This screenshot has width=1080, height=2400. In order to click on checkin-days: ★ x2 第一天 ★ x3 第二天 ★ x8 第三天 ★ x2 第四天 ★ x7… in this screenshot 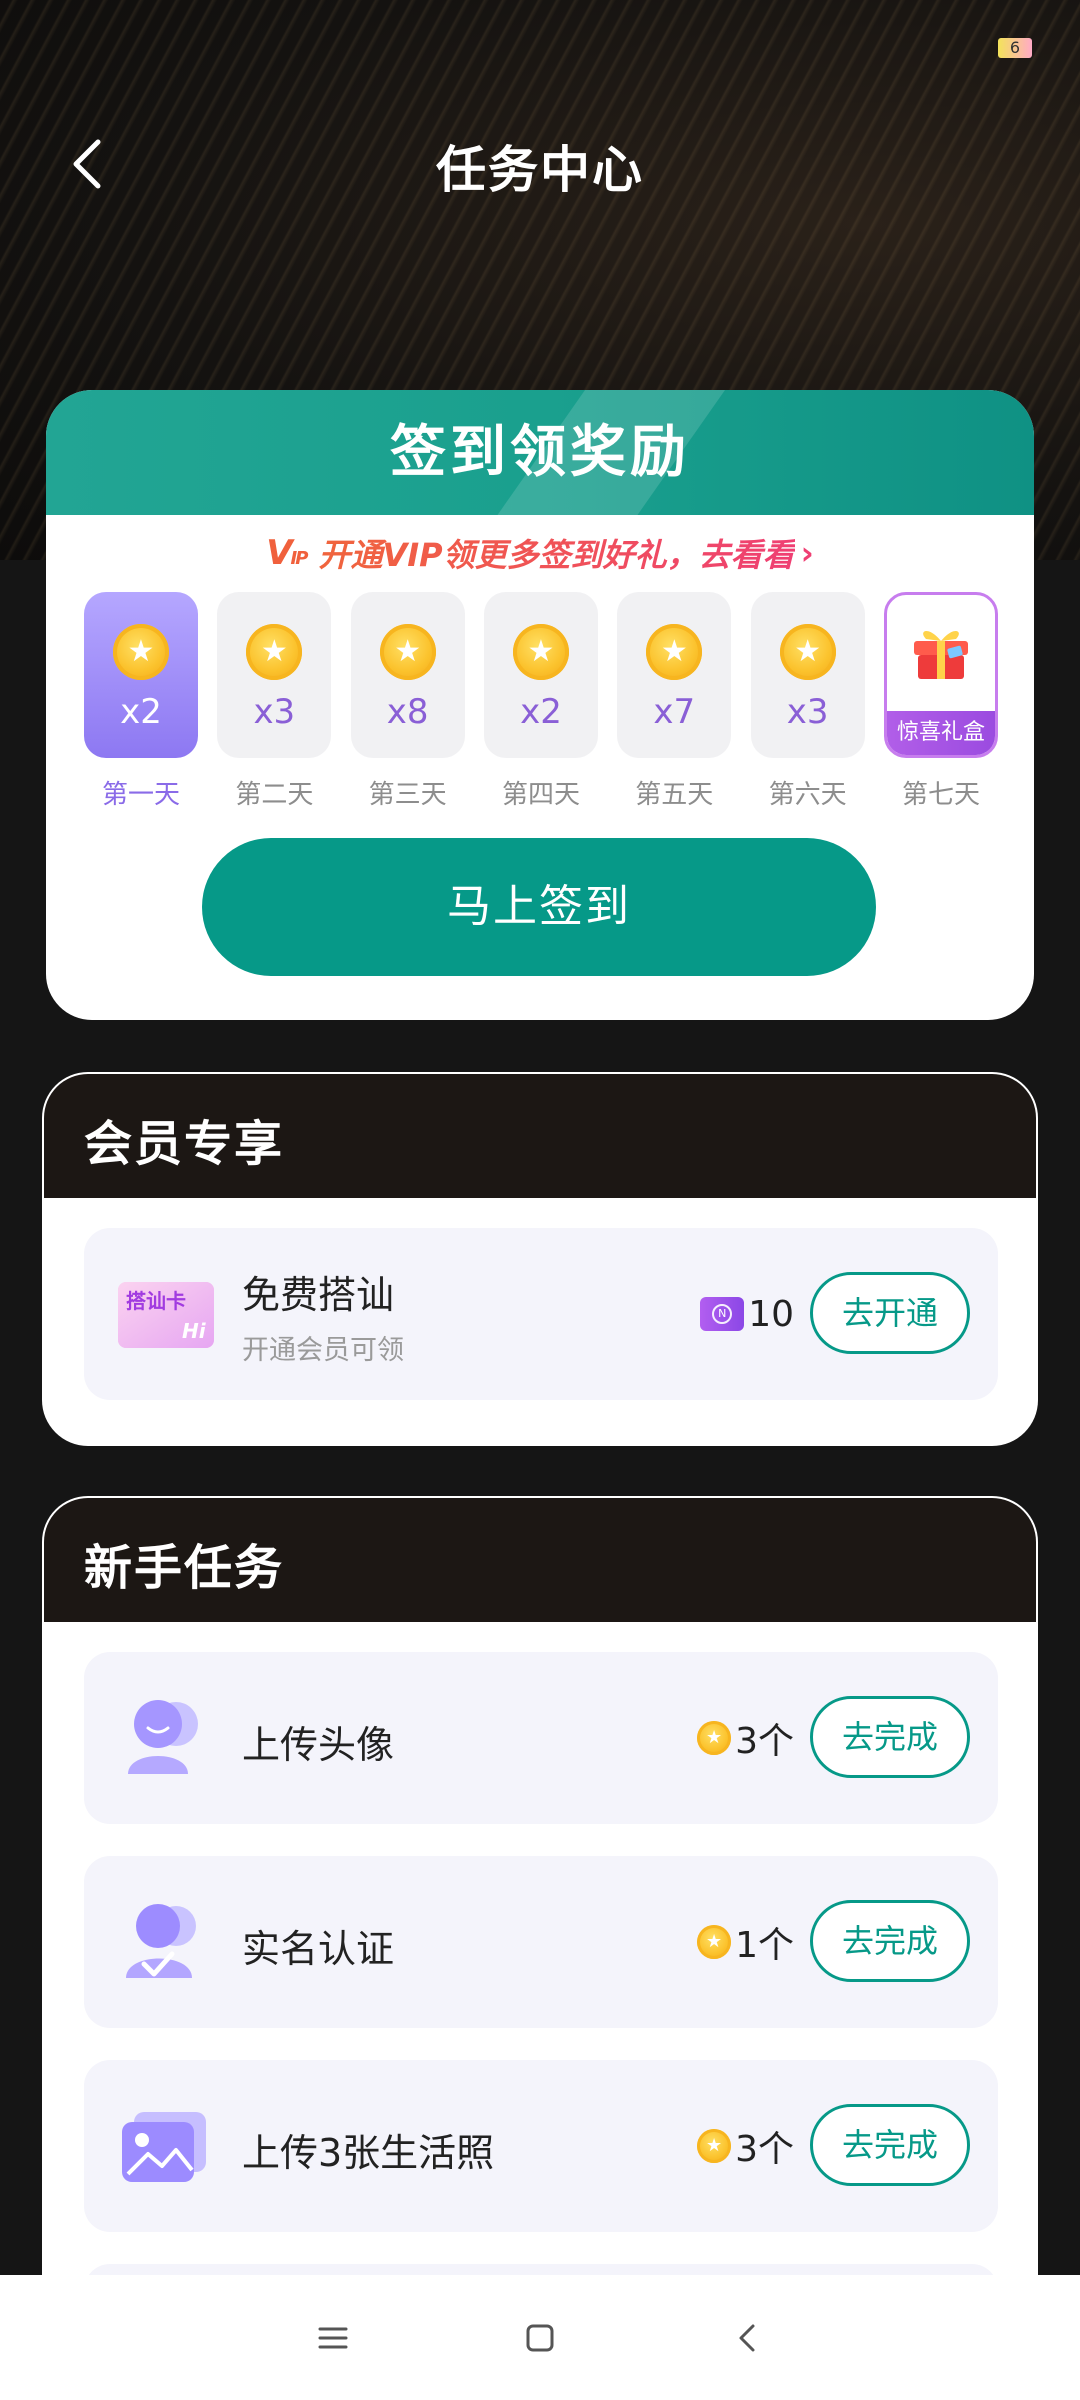, I will do `click(541, 702)`.